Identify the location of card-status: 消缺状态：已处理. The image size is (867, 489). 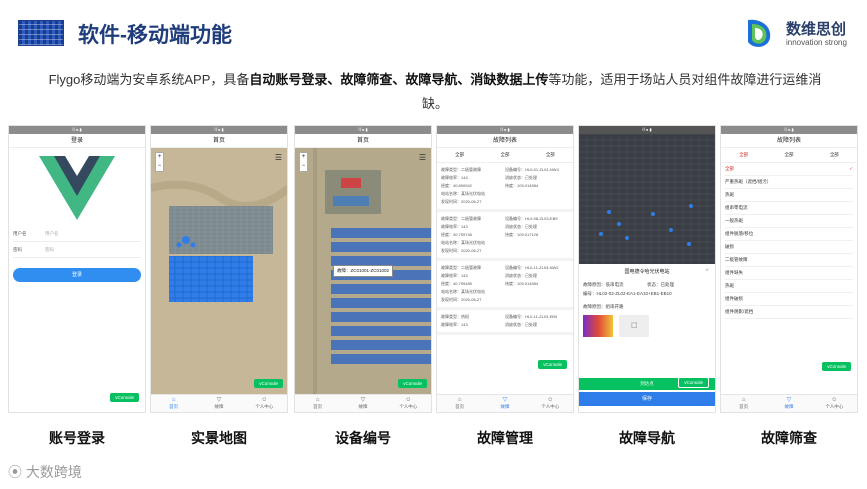
(521, 177).